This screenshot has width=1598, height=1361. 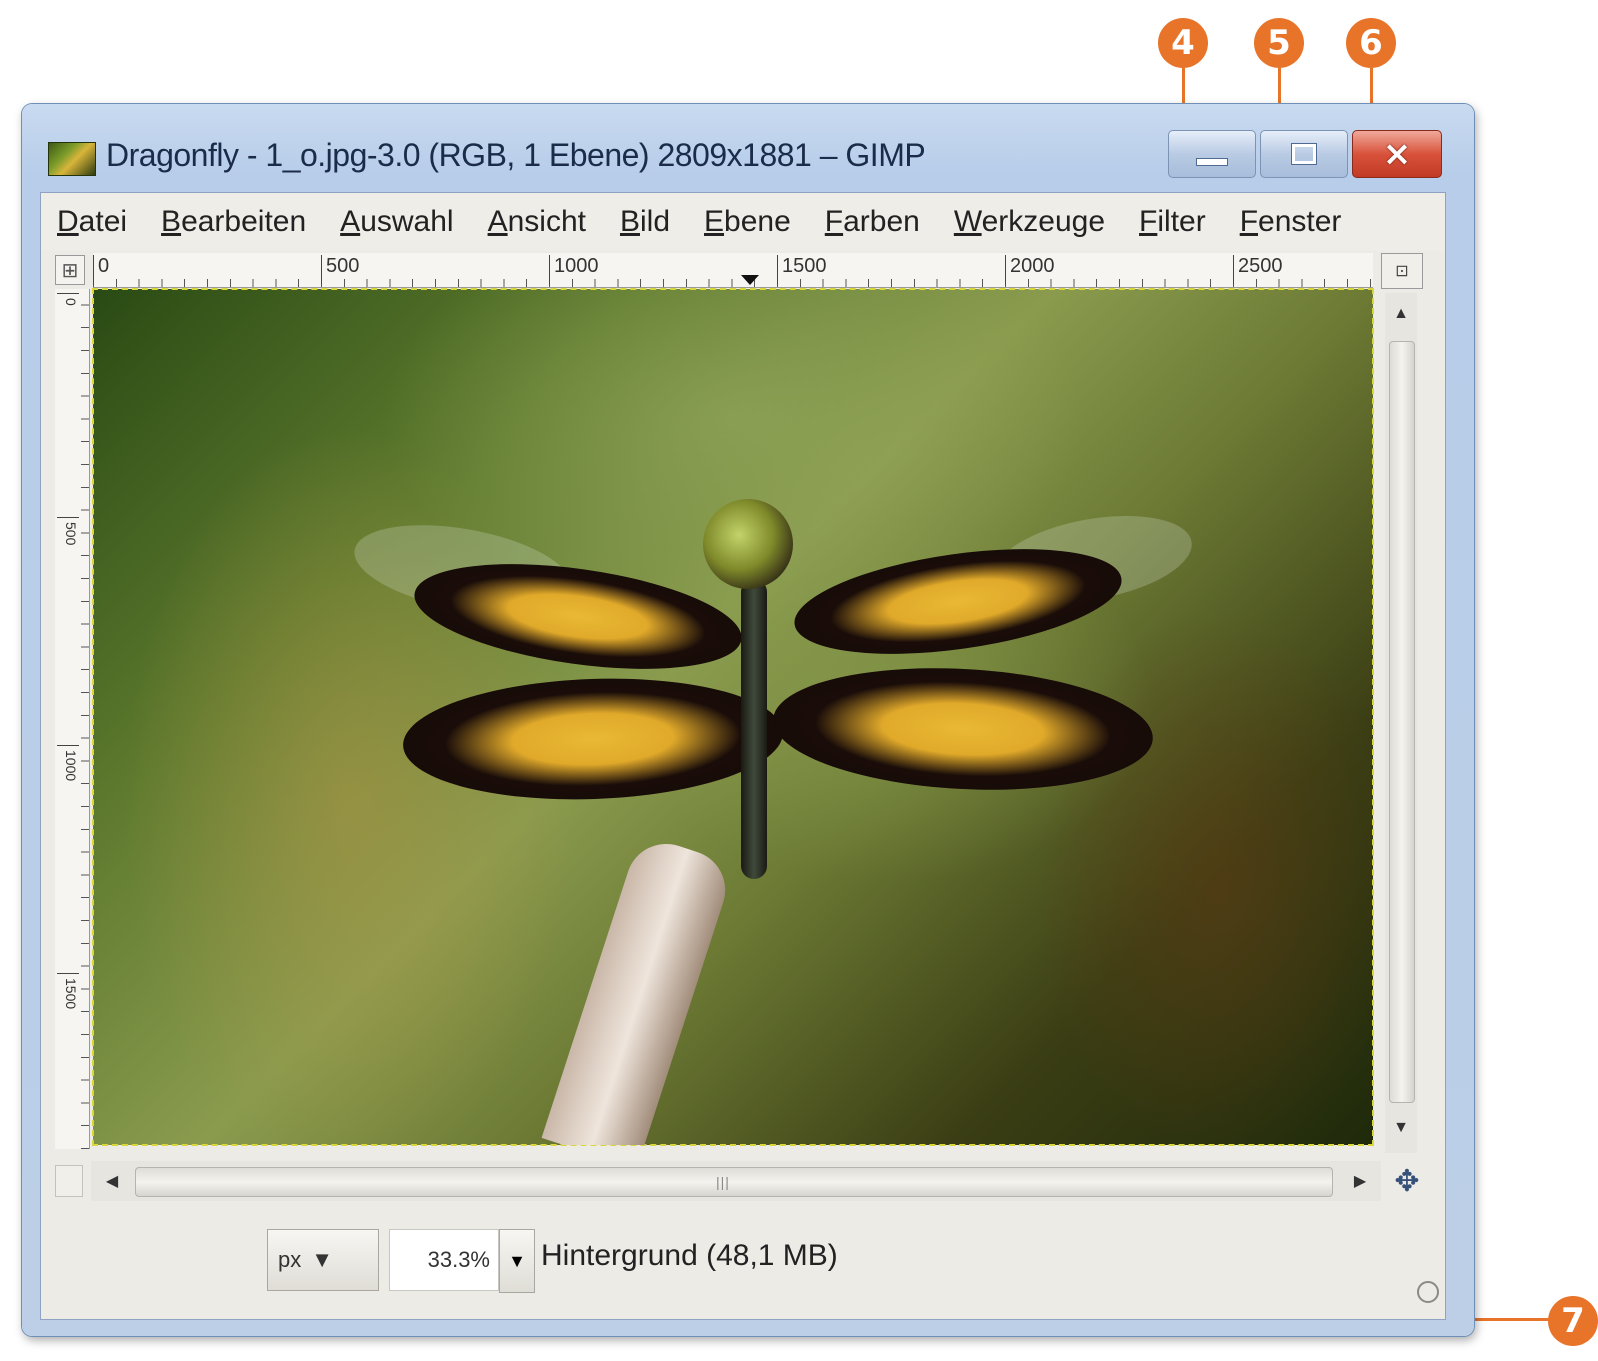 I want to click on ruler-h-label: 2500, so click(x=1258, y=270).